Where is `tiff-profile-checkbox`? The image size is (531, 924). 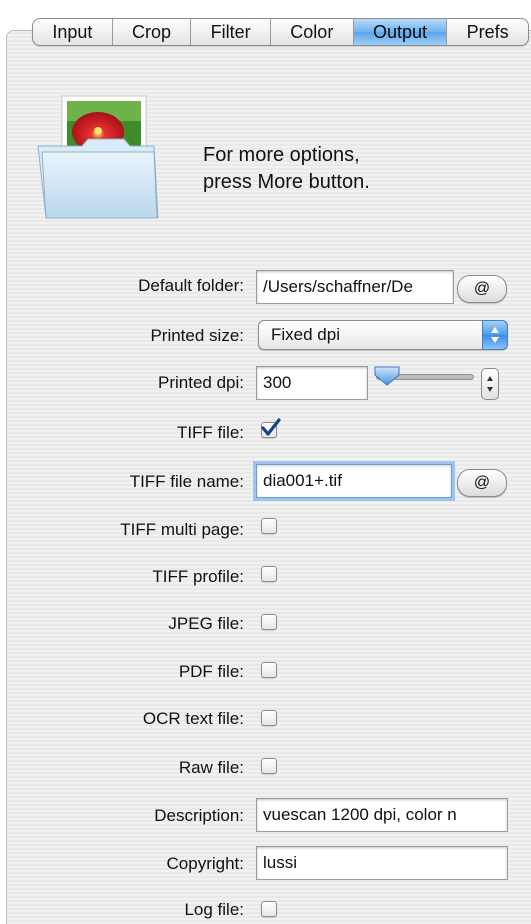 tiff-profile-checkbox is located at coordinates (269, 574).